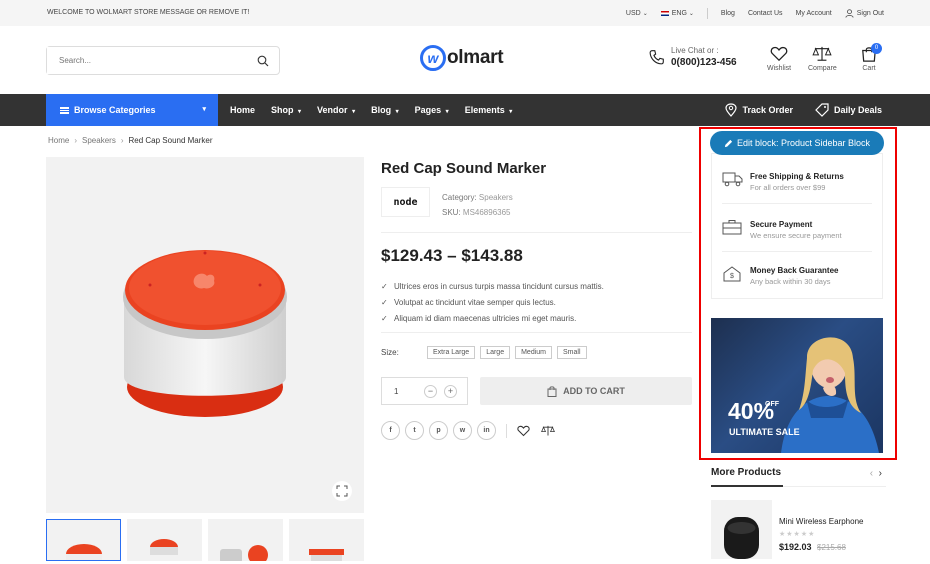 The image size is (930, 564). Describe the element at coordinates (695, 50) in the screenshot. I see `live-chat-label: Live Chat or :` at that location.